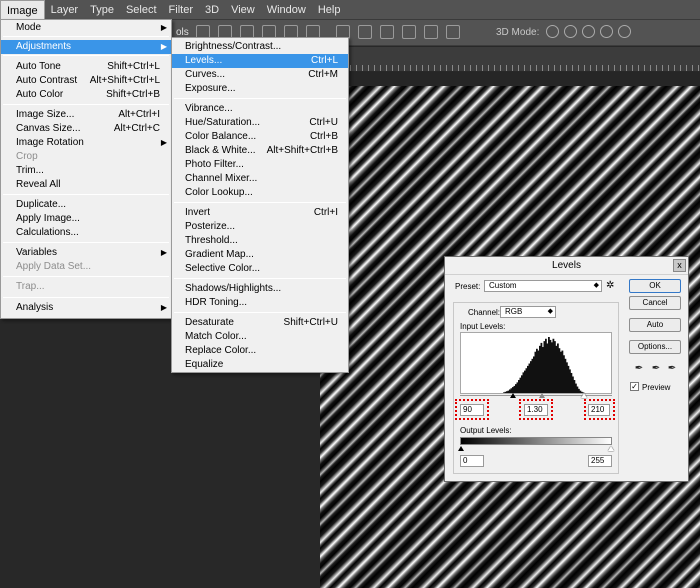 The image size is (700, 588). I want to click on adjustments-item-desaturate: Desaturate Shift+Ctrl+U, so click(260, 323).